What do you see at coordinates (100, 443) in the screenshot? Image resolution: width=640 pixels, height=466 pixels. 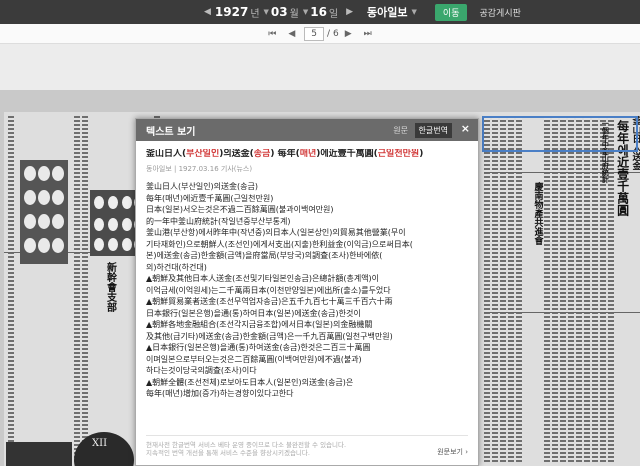 I see `clock-label: XII` at bounding box center [100, 443].